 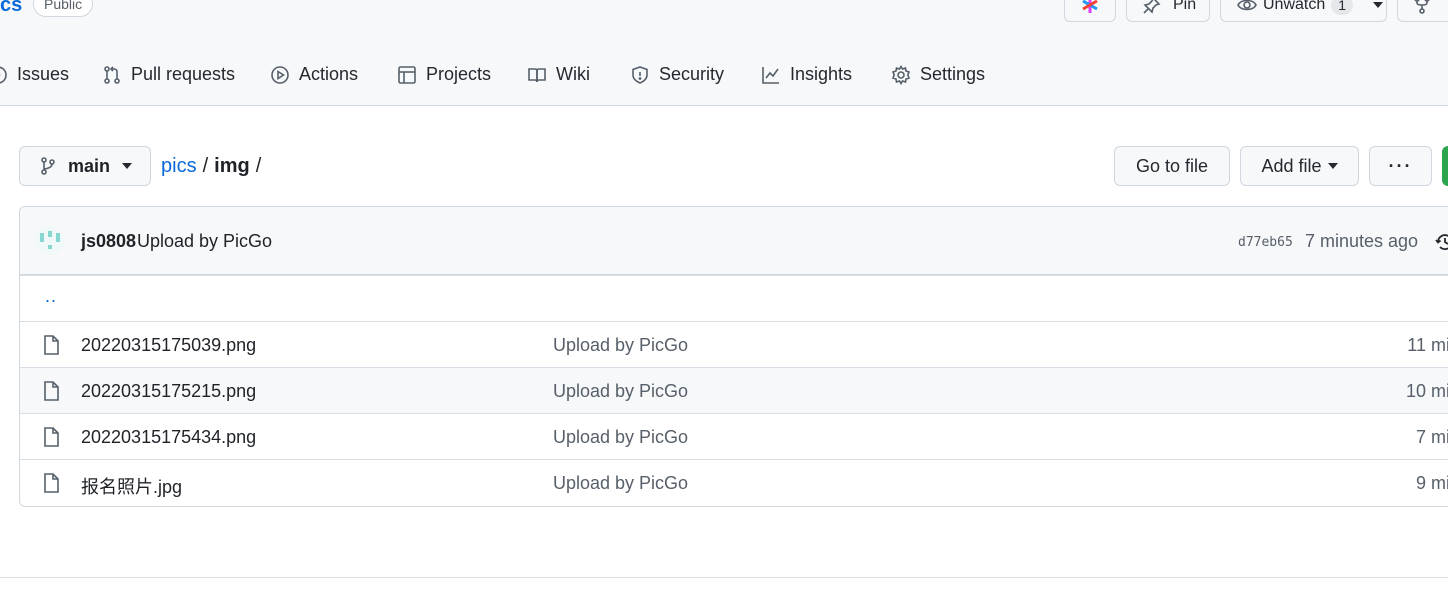 What do you see at coordinates (3, 74) in the screenshot?
I see `issue-opened-icon` at bounding box center [3, 74].